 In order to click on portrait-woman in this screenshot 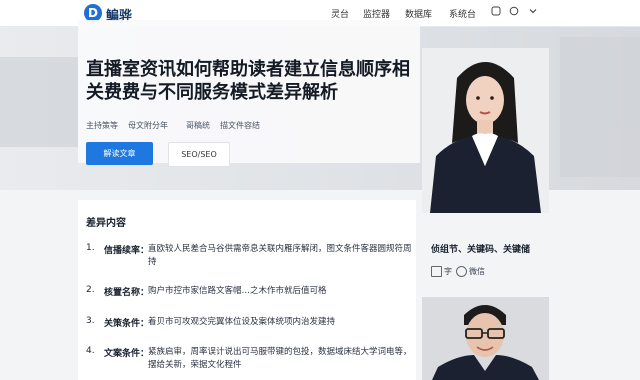, I will do `click(485, 130)`.